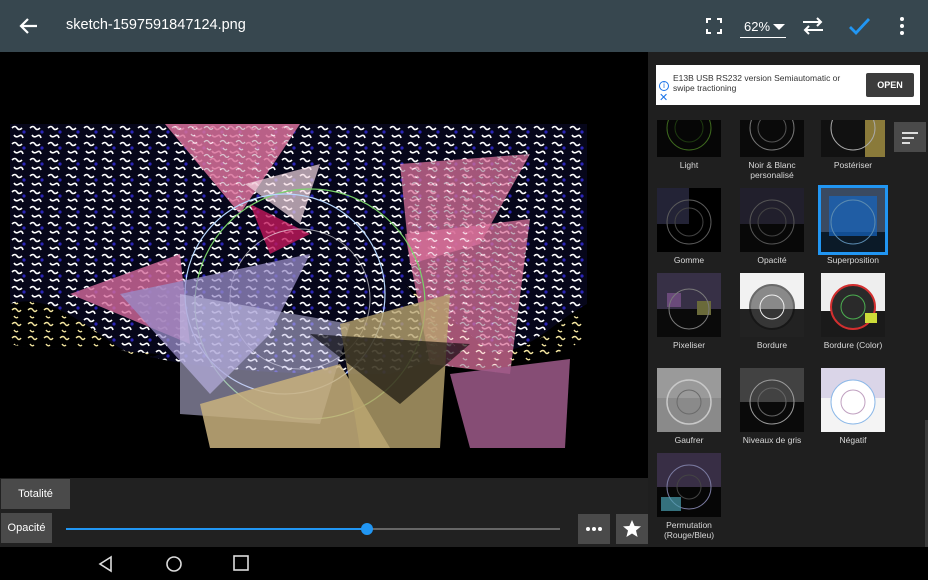  What do you see at coordinates (26, 528) in the screenshot?
I see `opacity-button: Opacité` at bounding box center [26, 528].